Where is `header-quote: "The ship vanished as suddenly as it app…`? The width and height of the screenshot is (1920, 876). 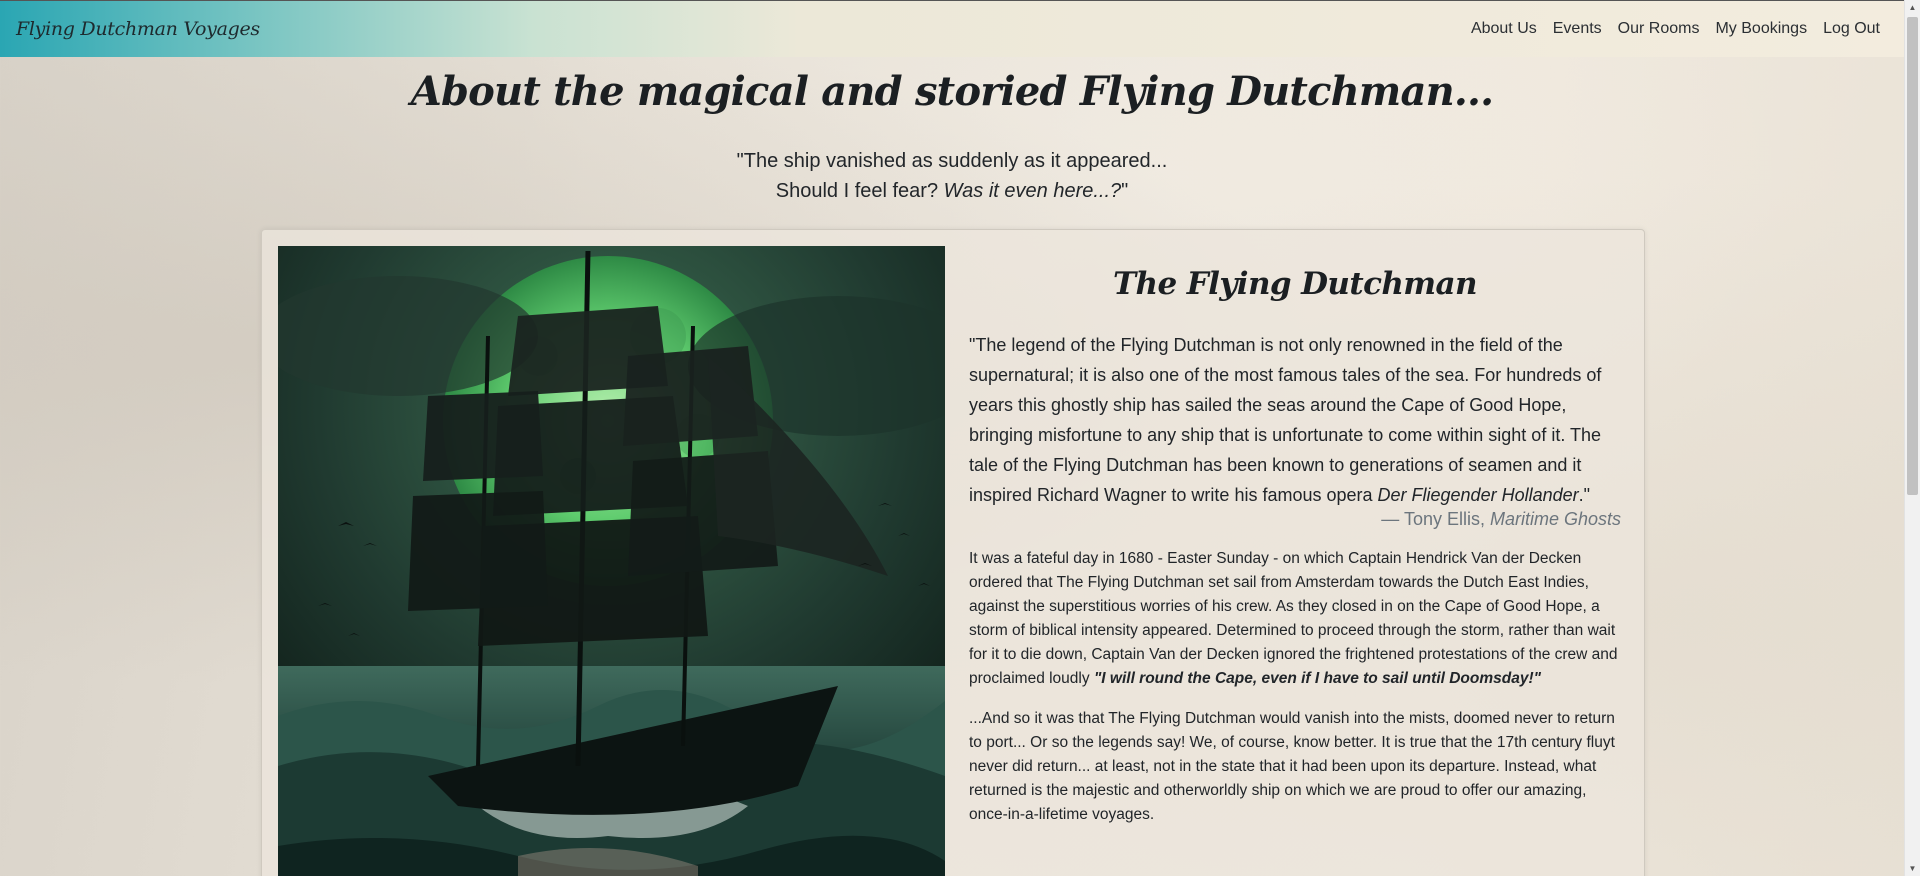
header-quote: "The ship vanished as suddenly as it app… is located at coordinates (952, 176).